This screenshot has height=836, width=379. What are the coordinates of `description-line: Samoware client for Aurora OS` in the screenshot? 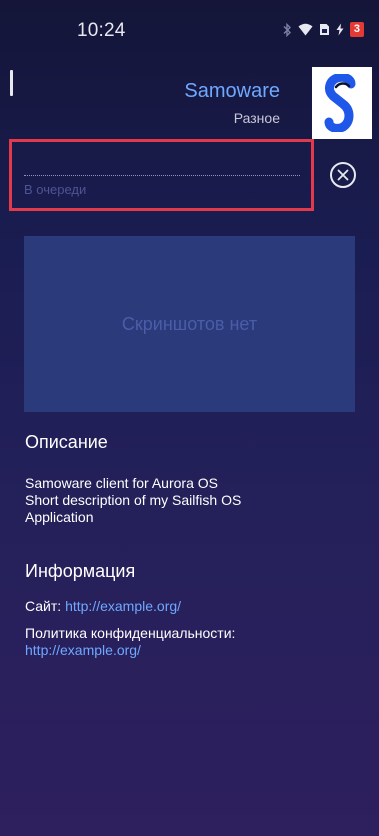 It's located at (121, 483).